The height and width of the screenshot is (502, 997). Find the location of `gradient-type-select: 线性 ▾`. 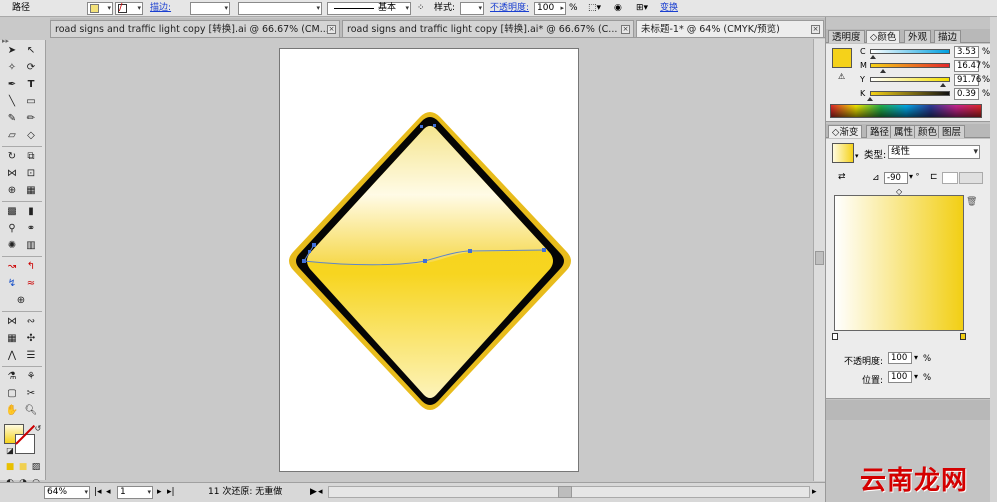

gradient-type-select: 线性 ▾ is located at coordinates (934, 152).